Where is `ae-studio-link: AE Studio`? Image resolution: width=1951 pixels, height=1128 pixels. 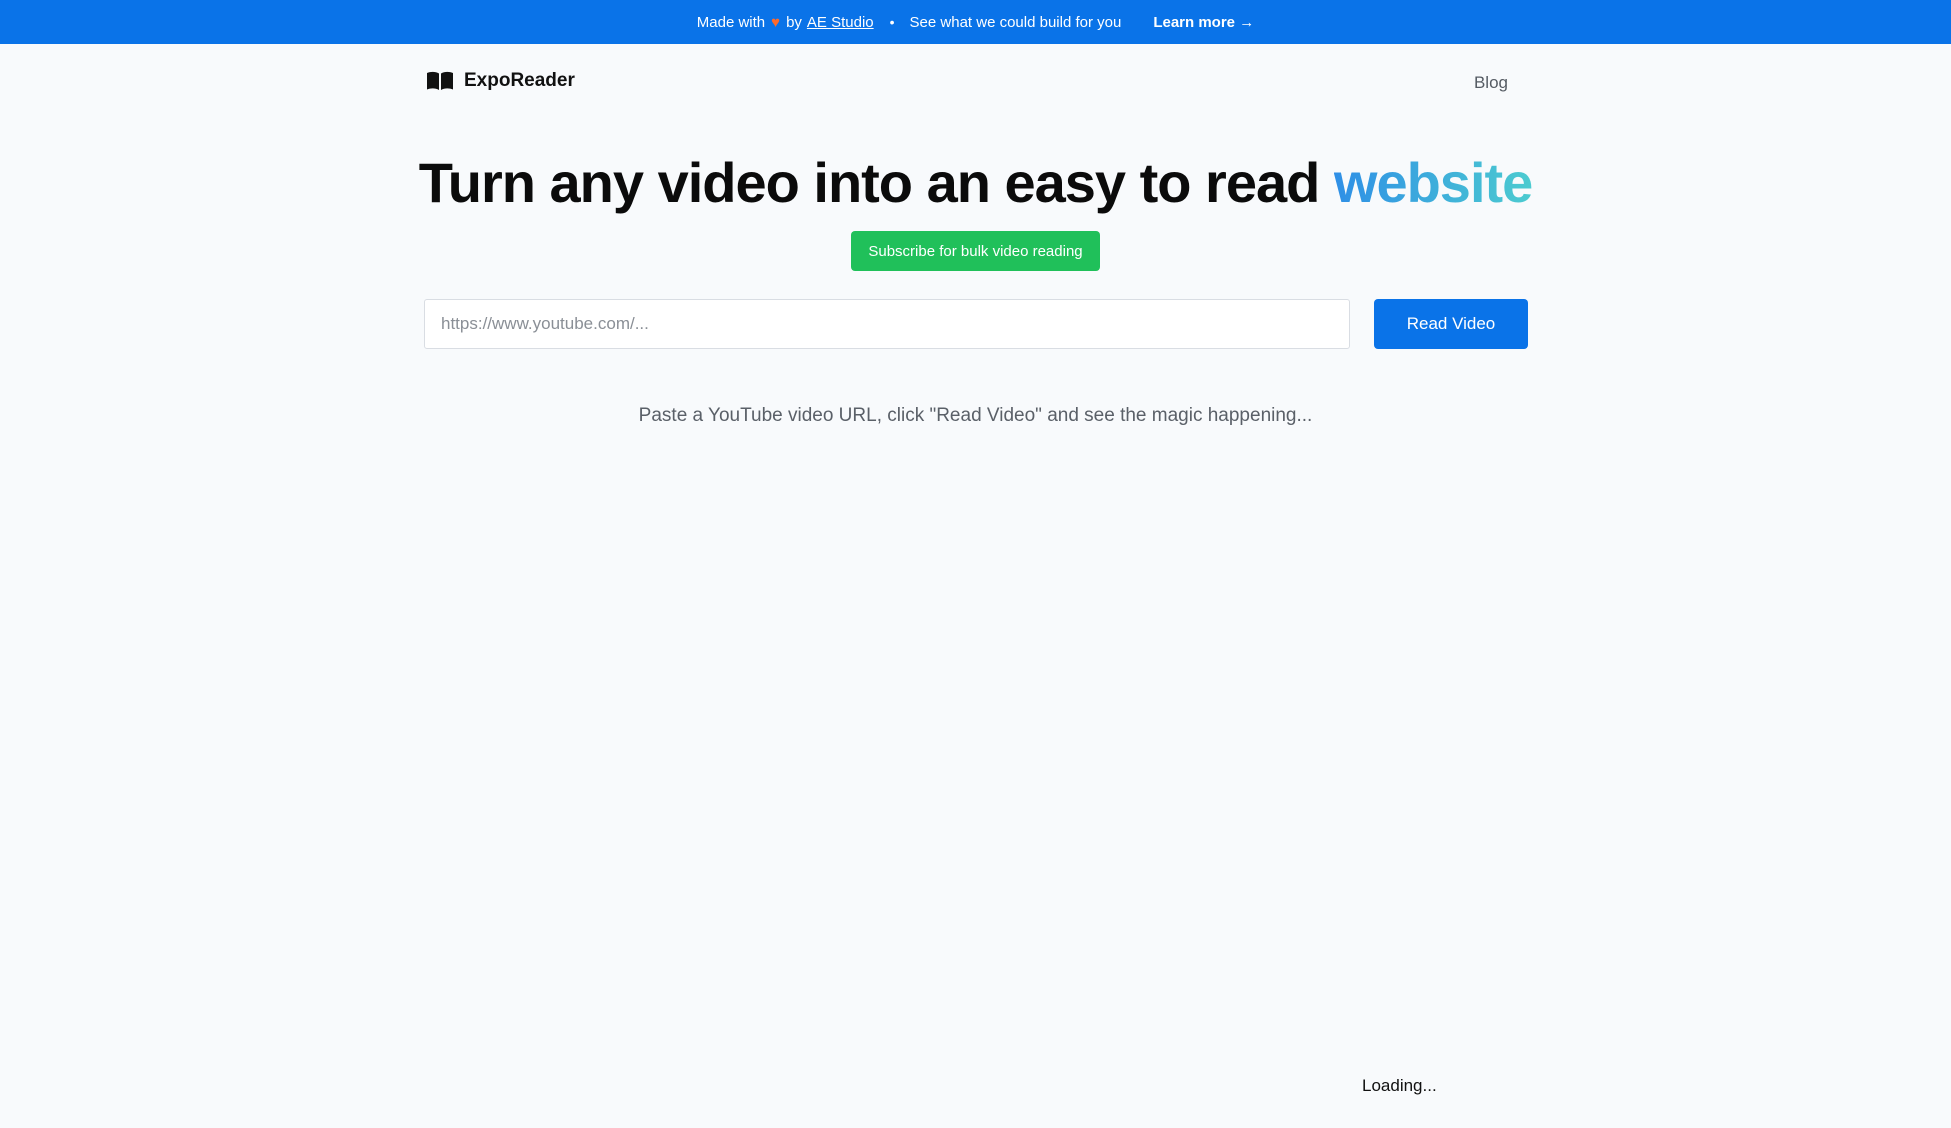
ae-studio-link: AE Studio is located at coordinates (840, 22).